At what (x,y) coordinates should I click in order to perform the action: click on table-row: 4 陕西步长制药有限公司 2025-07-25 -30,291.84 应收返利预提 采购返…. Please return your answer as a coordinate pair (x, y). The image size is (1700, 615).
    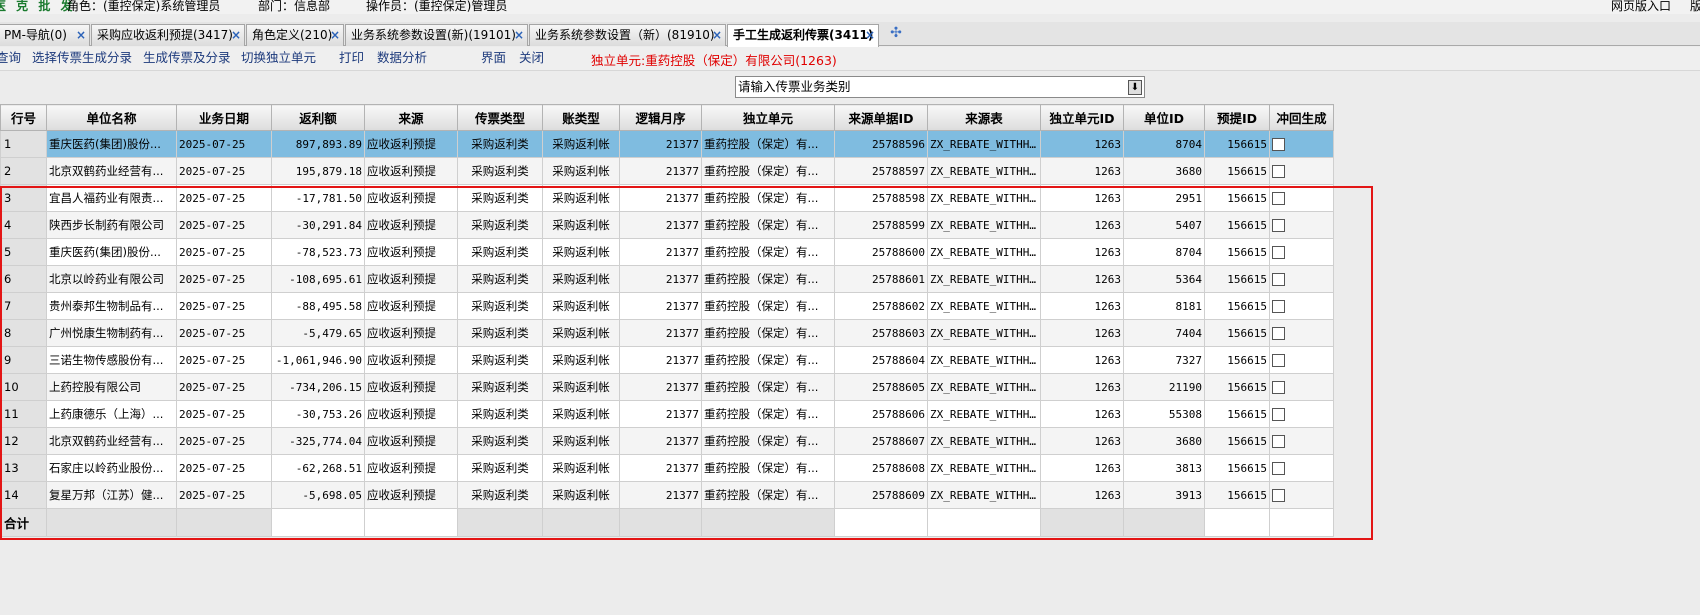
    Looking at the image, I should click on (667, 225).